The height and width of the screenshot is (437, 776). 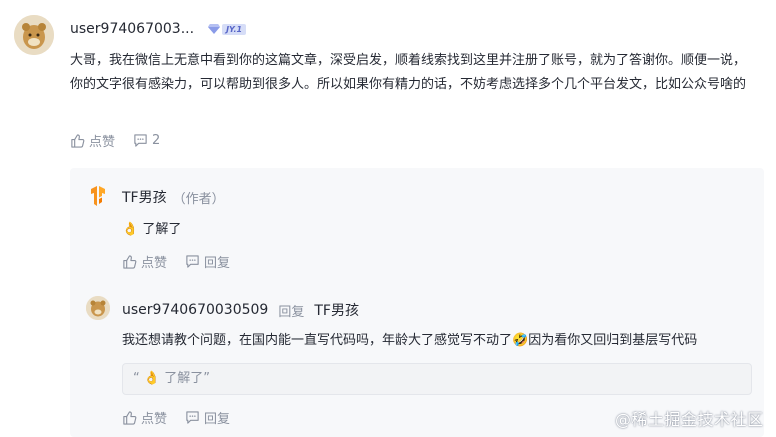 What do you see at coordinates (336, 310) in the screenshot?
I see `reply-to-username: TF男孩` at bounding box center [336, 310].